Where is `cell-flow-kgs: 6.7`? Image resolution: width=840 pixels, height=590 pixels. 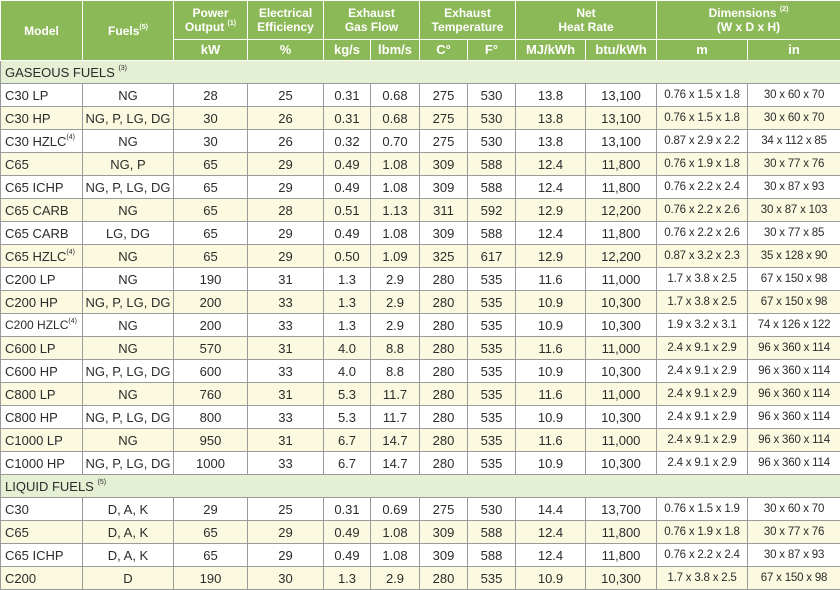
cell-flow-kgs: 6.7 is located at coordinates (347, 440).